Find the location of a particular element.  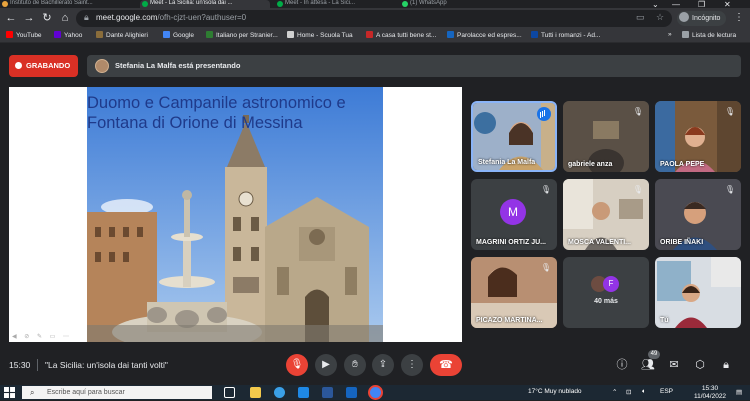

url-path: /ofh-cjzt-uen?authuser=0 is located at coordinates (202, 17).